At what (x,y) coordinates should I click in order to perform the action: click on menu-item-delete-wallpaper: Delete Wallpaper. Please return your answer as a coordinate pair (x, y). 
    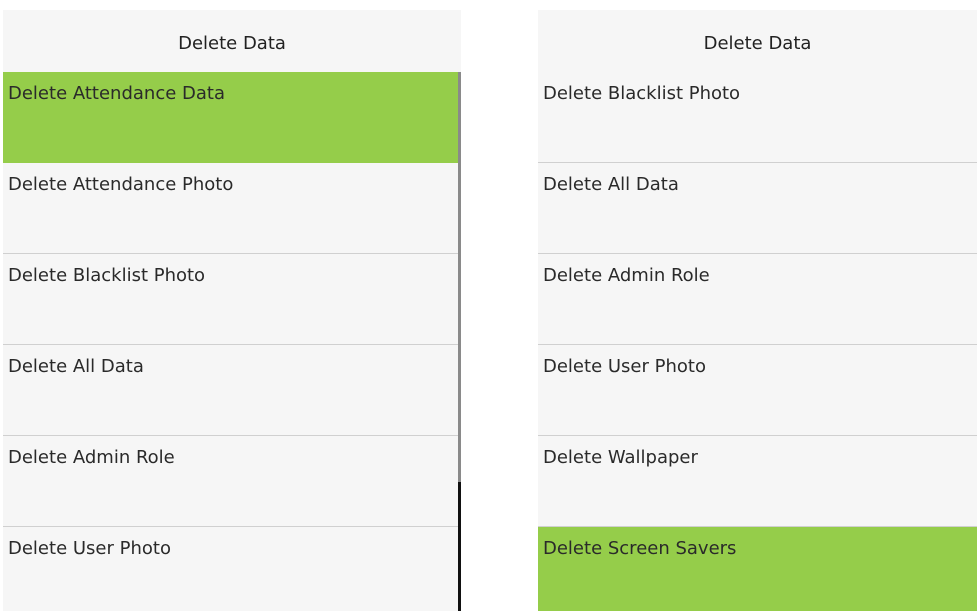
    Looking at the image, I should click on (757, 481).